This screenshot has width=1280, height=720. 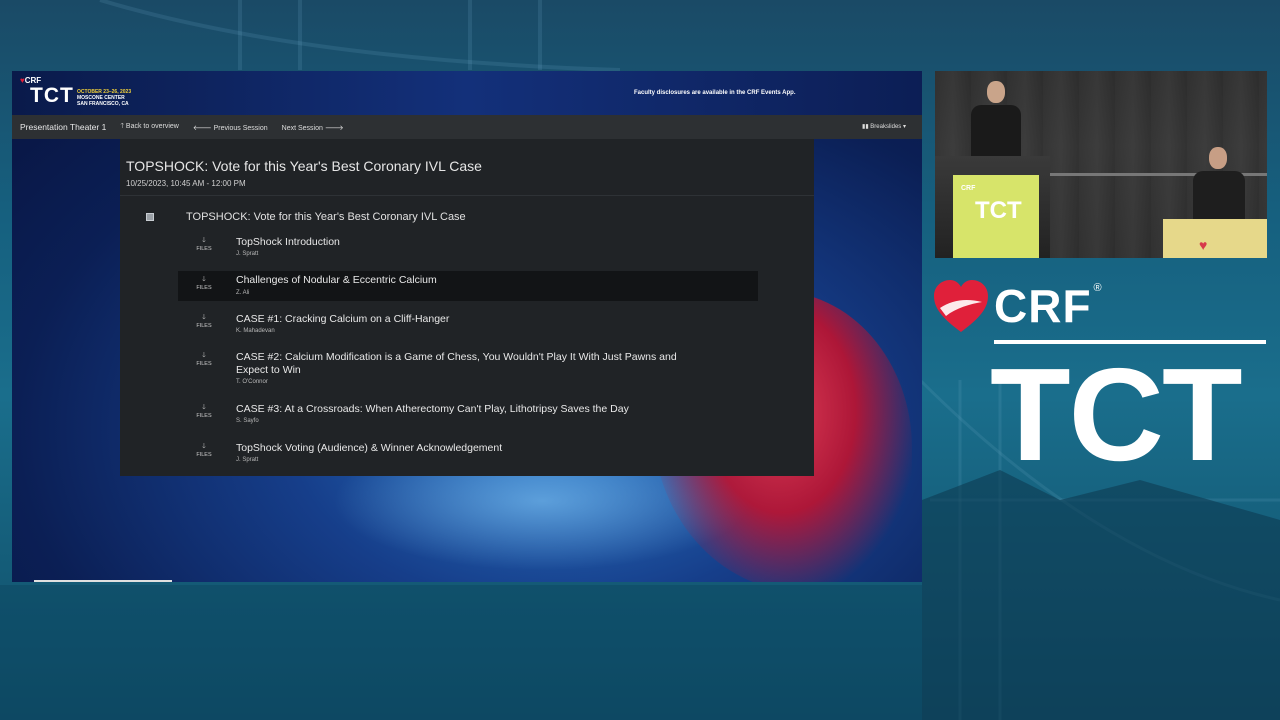 What do you see at coordinates (1219, 196) in the screenshot?
I see `panelist-body` at bounding box center [1219, 196].